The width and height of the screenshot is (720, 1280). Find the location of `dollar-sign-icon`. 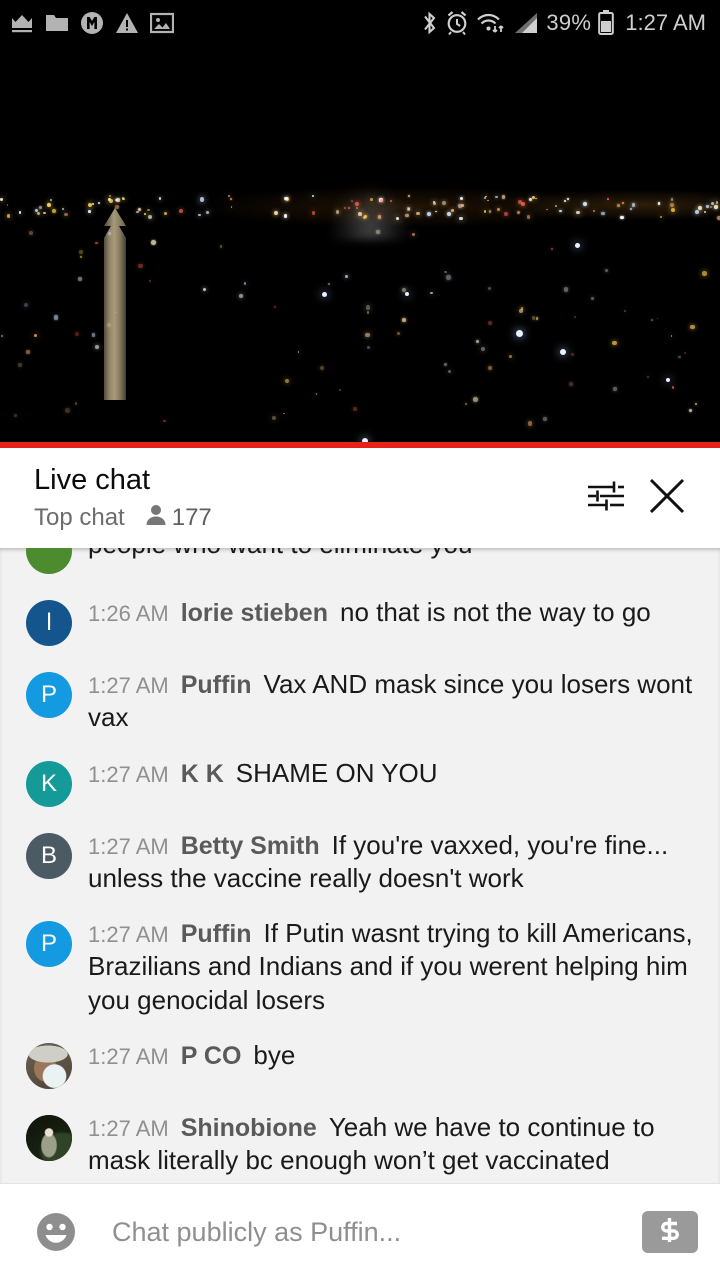

dollar-sign-icon is located at coordinates (670, 1232).